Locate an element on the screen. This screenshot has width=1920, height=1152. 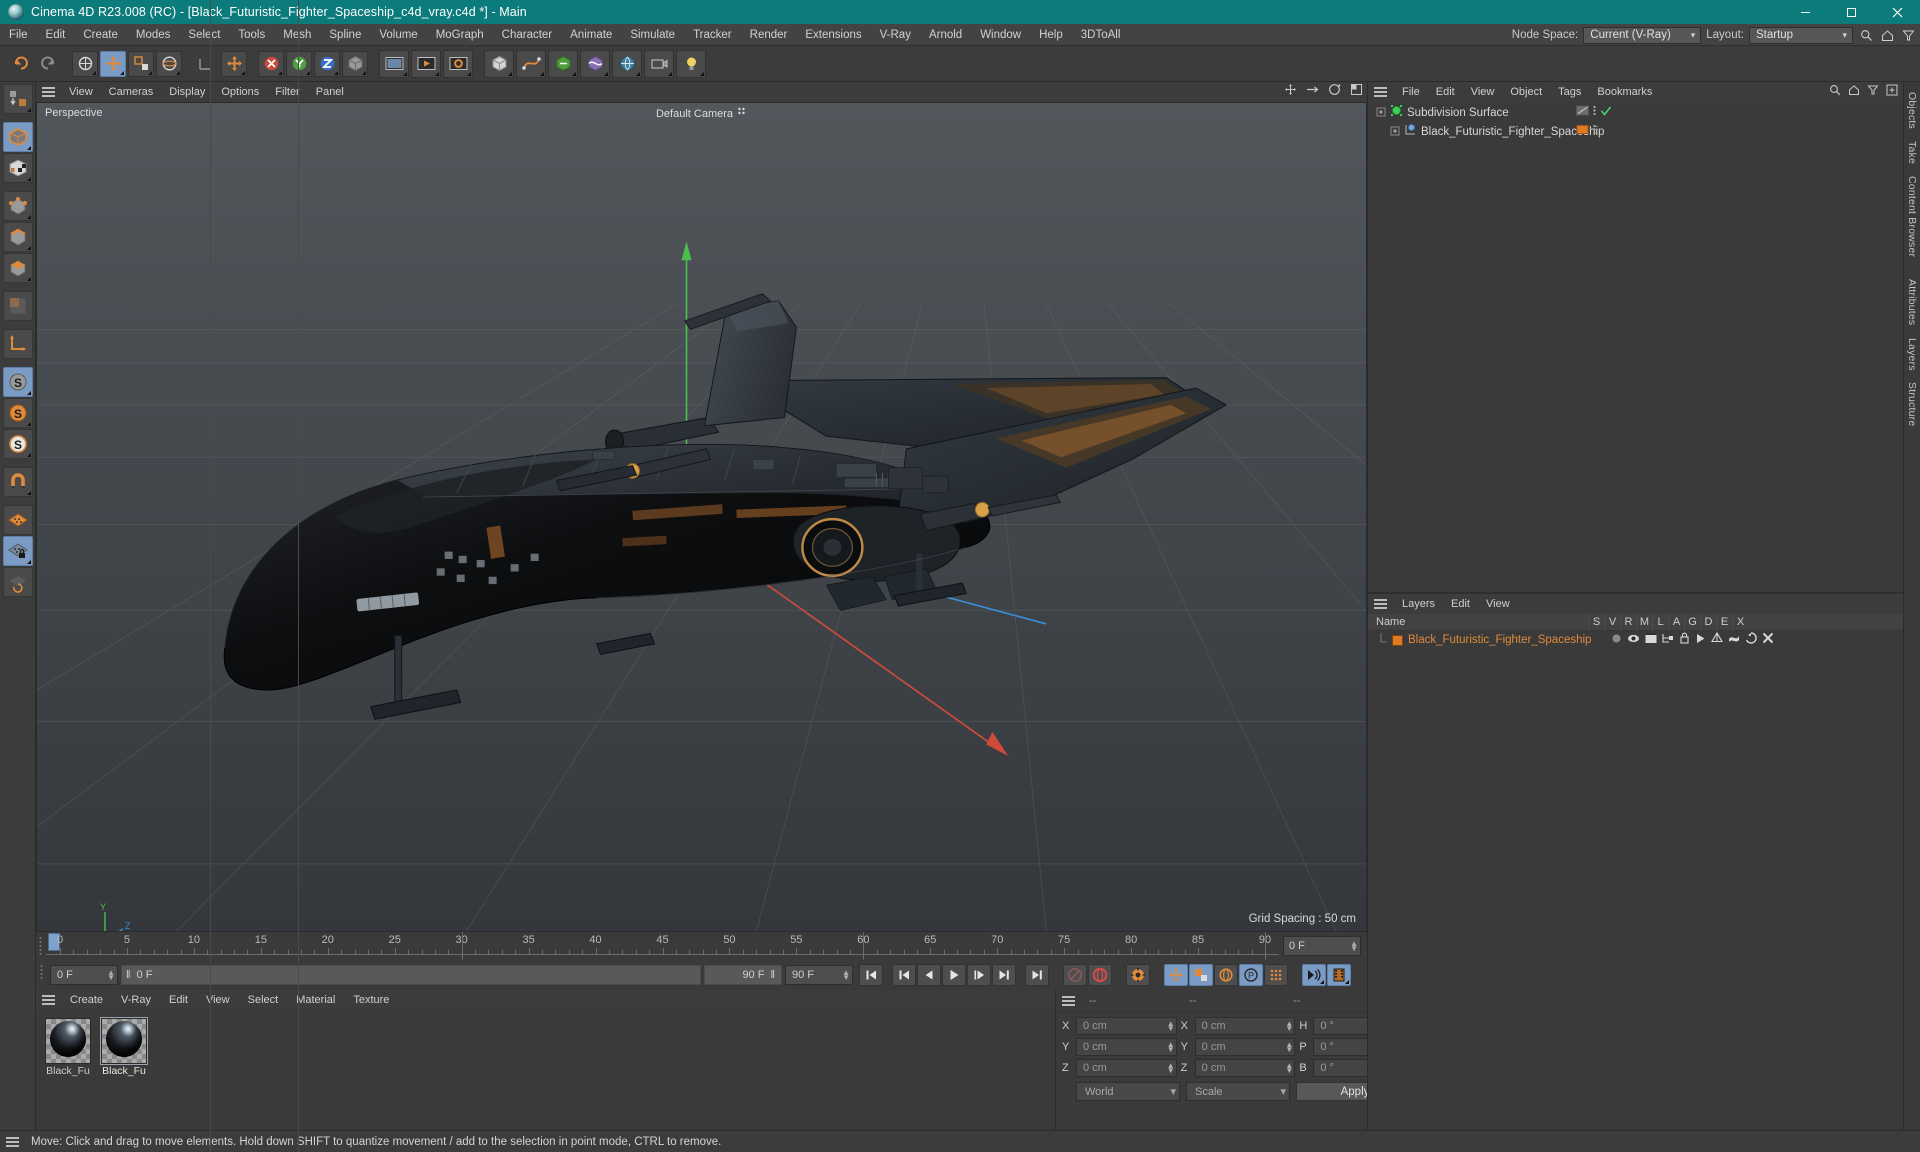
grid-visible-button is located at coordinates (17, 520).